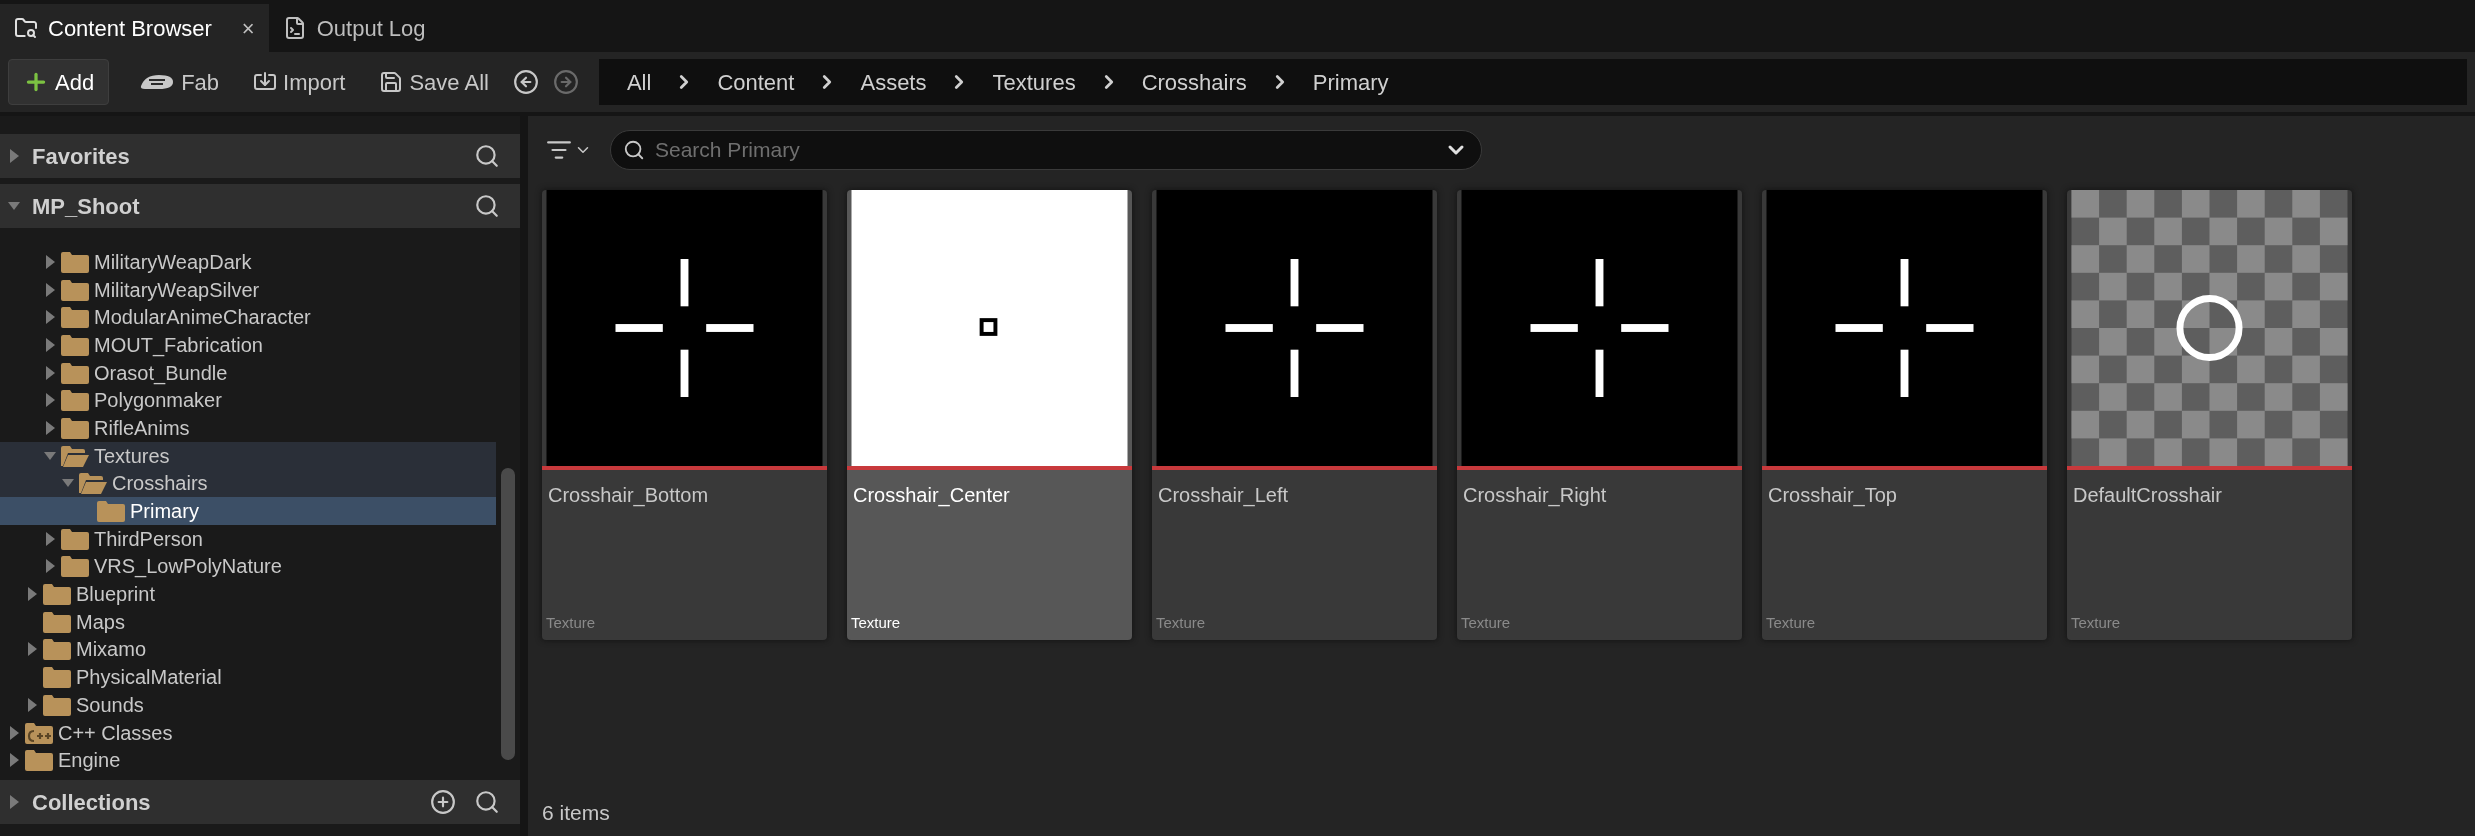 The width and height of the screenshot is (2475, 836). Describe the element at coordinates (81, 156) in the screenshot. I see `section-title: Favorites` at that location.